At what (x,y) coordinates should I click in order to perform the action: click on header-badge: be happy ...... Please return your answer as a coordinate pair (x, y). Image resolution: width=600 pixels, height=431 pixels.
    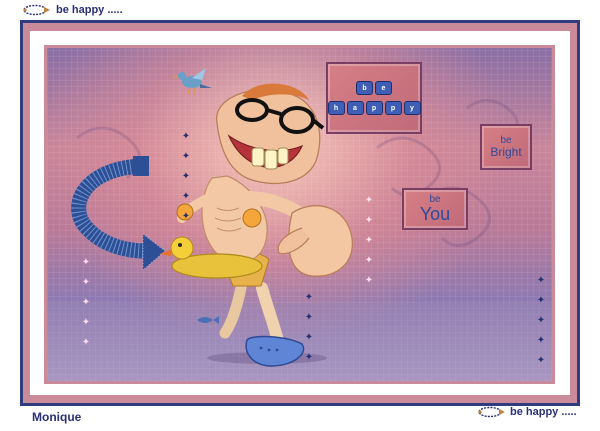
    Looking at the image, I should click on (72, 10).